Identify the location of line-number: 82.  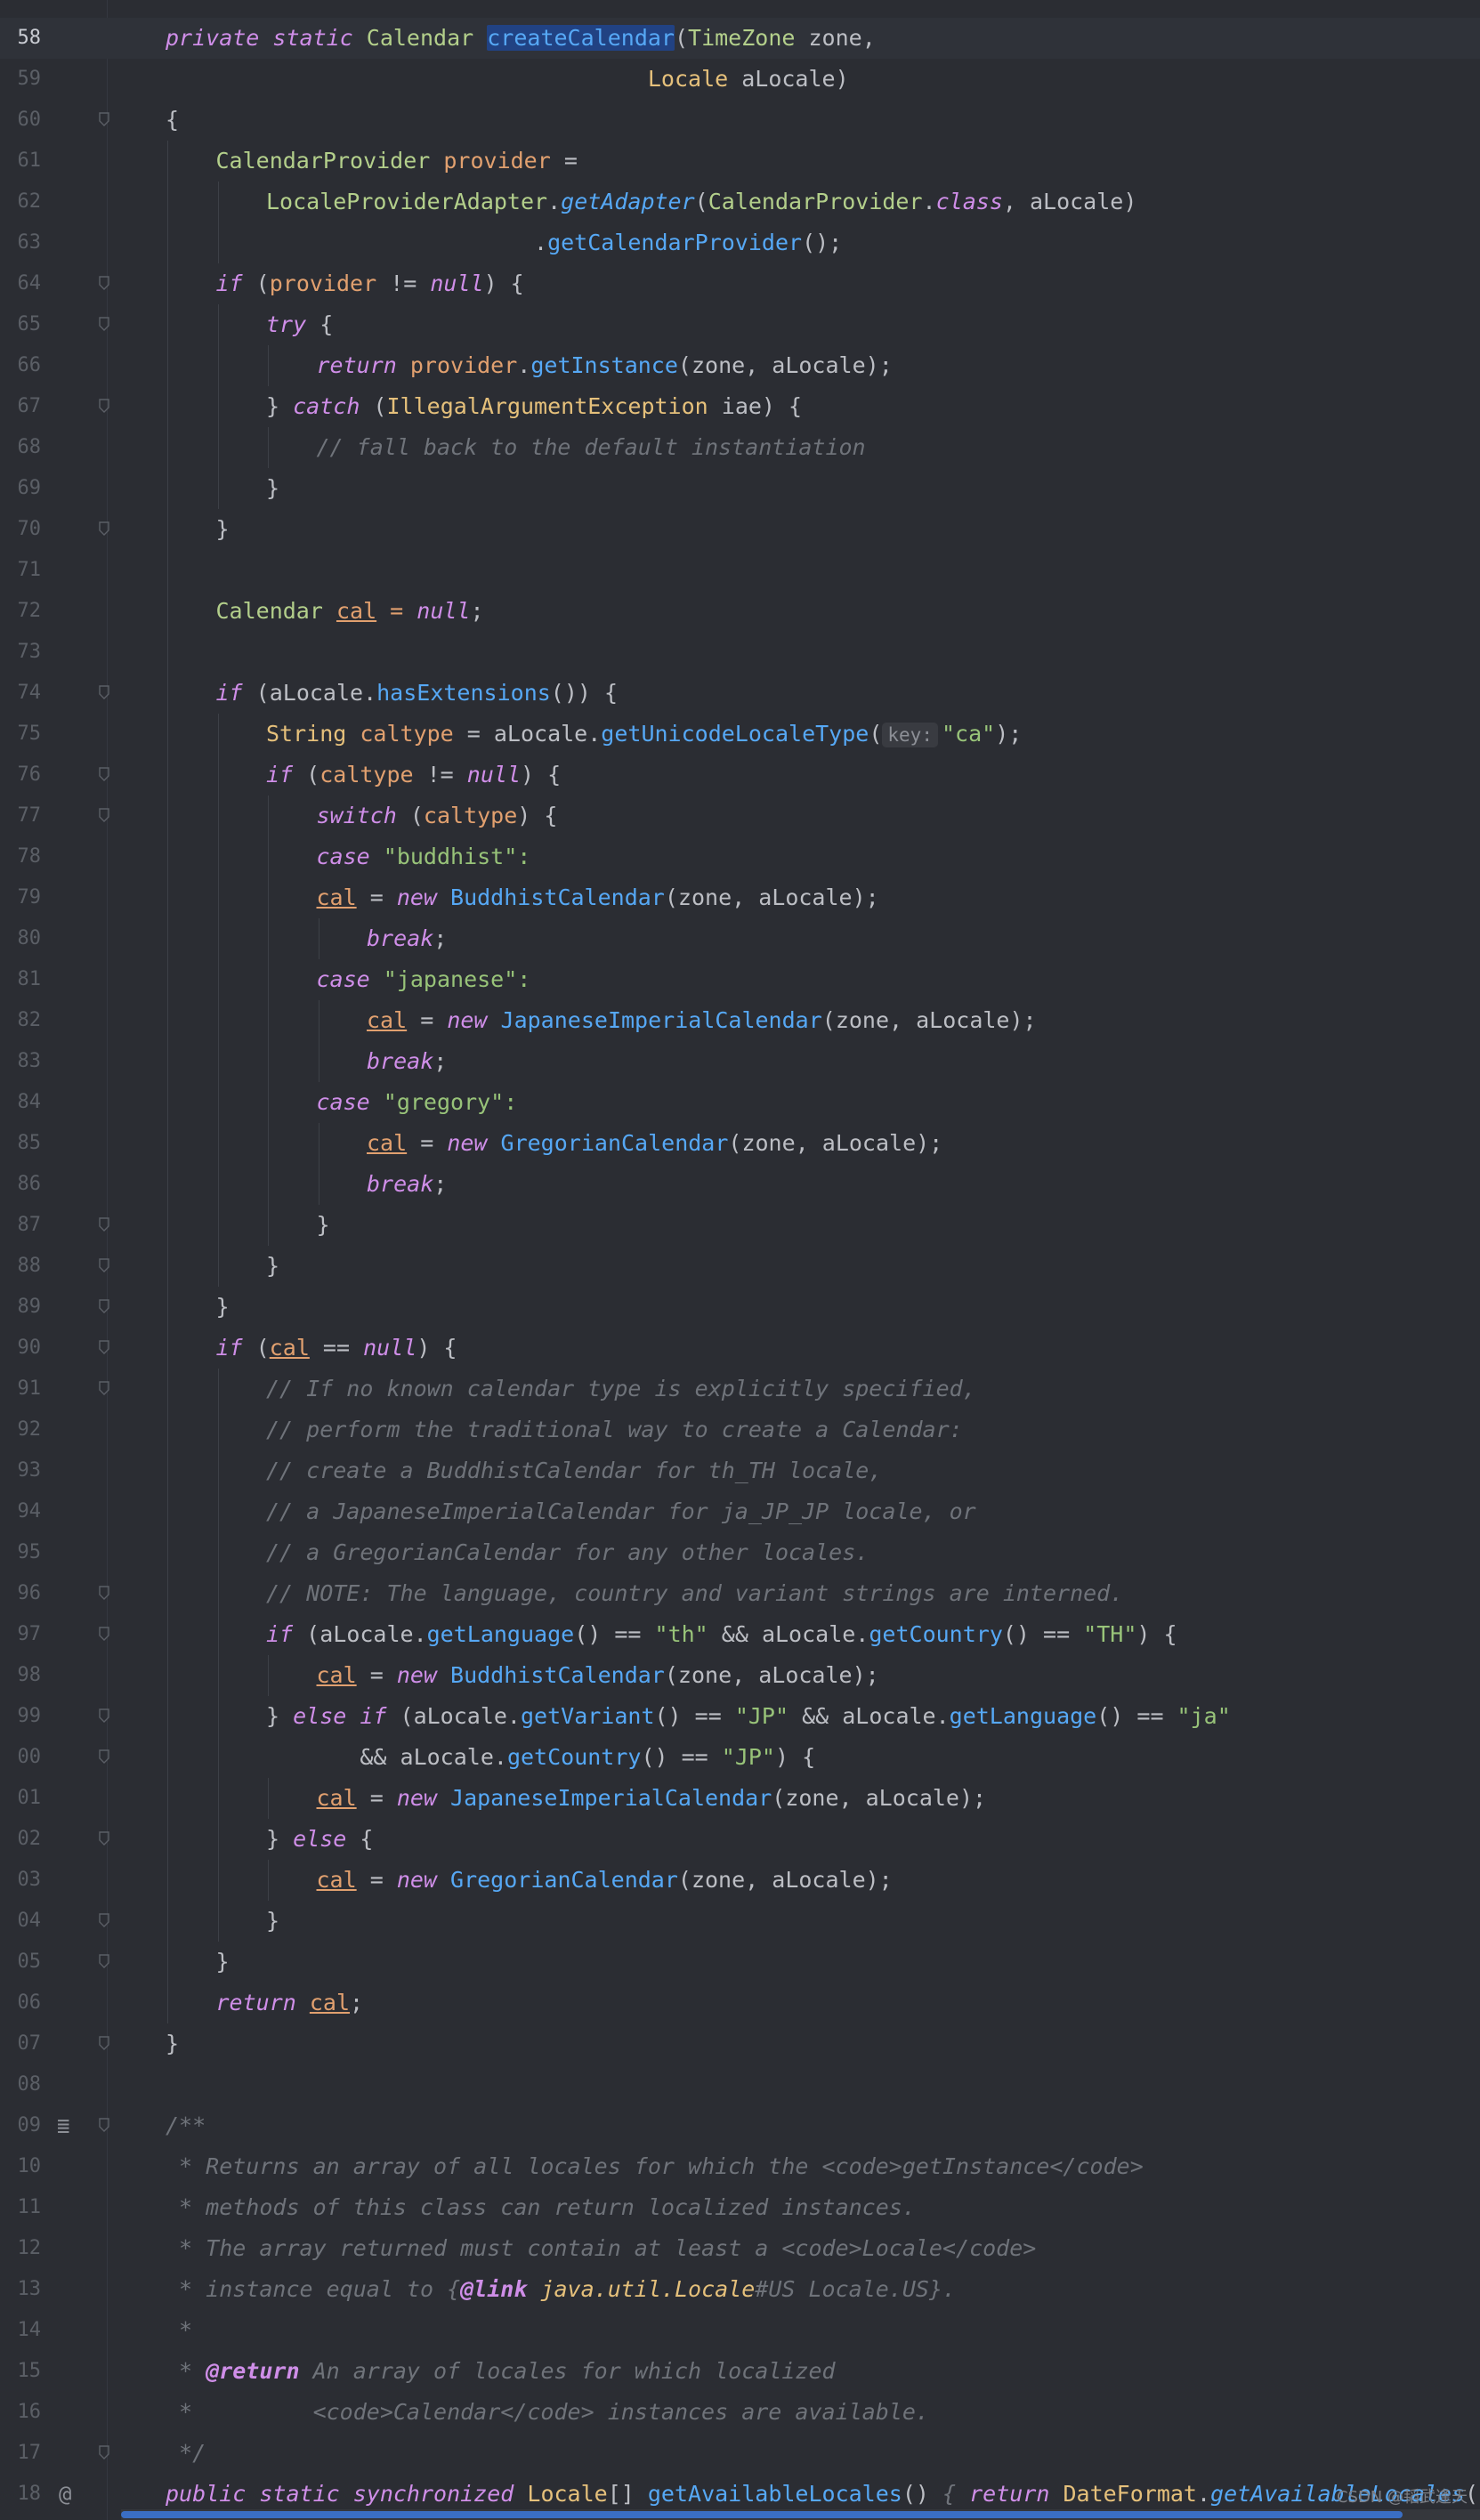
(21, 1020).